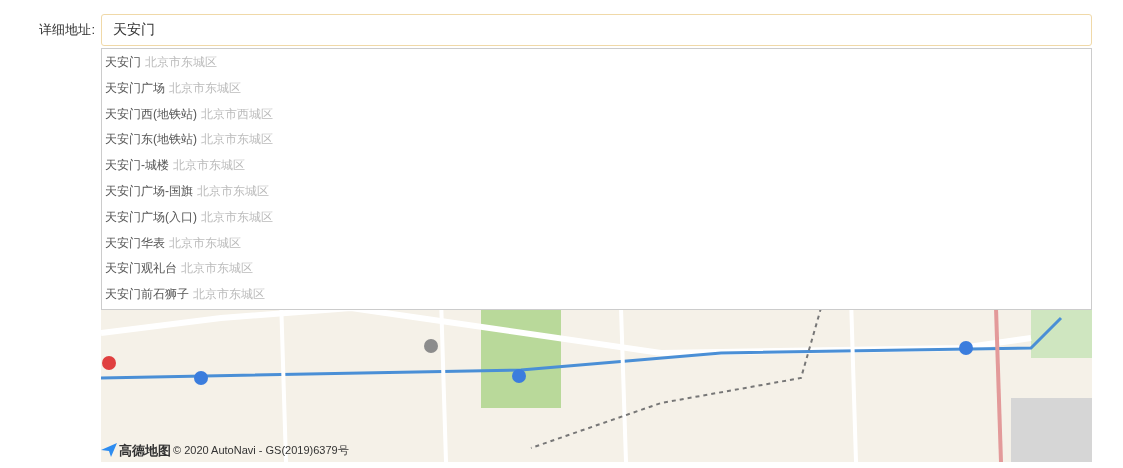 Image resolution: width=1123 pixels, height=468 pixels. I want to click on field-label: 详细地址:, so click(67, 30).